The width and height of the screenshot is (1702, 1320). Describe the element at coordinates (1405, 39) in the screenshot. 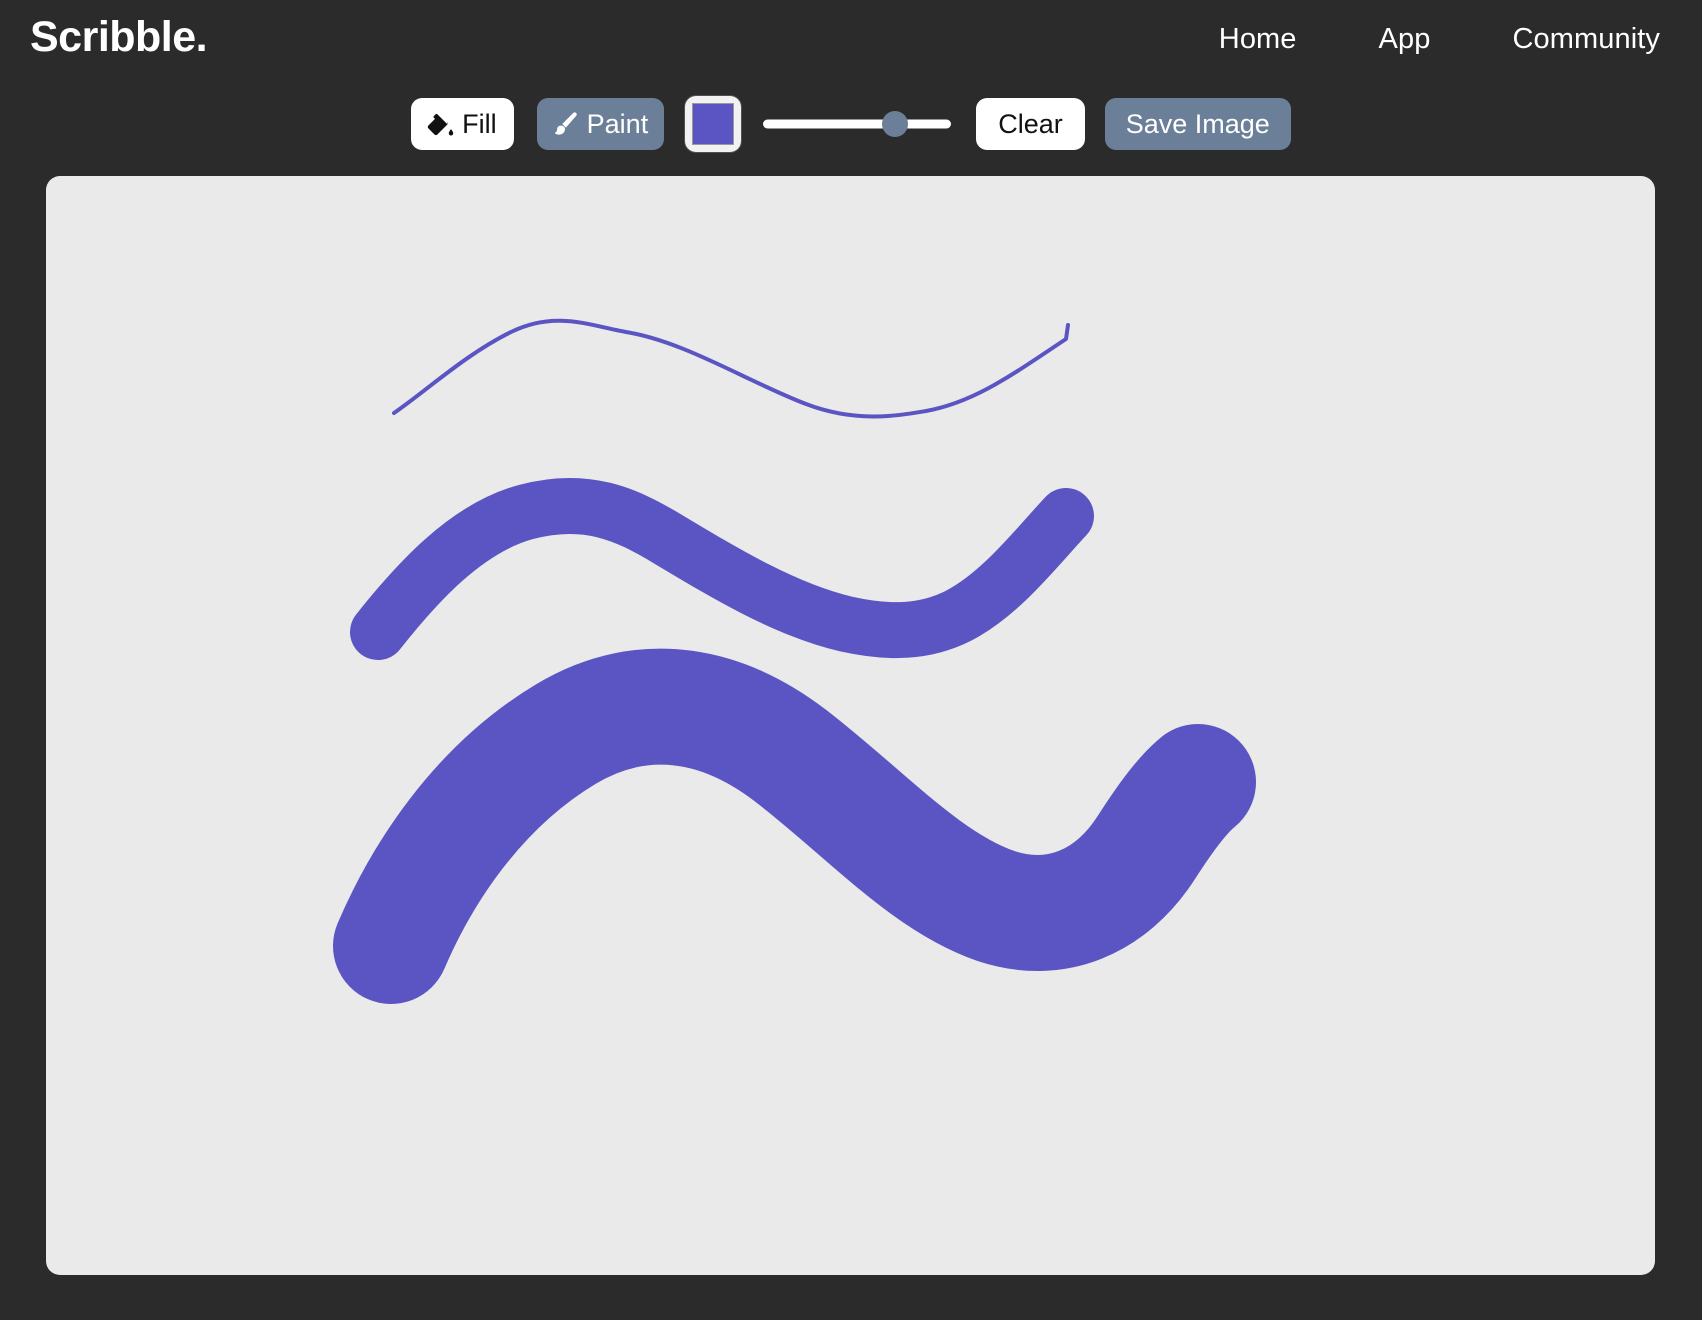

I see `nav-link-app: App` at that location.